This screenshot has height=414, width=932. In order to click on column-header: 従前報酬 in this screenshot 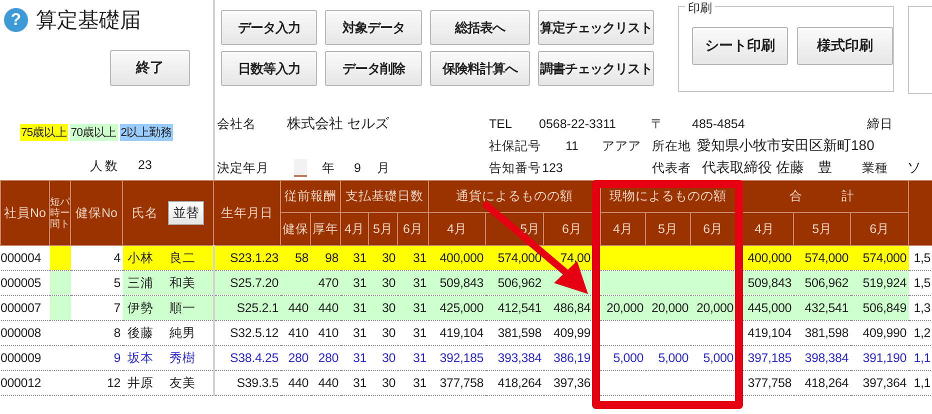, I will do `click(310, 196)`.